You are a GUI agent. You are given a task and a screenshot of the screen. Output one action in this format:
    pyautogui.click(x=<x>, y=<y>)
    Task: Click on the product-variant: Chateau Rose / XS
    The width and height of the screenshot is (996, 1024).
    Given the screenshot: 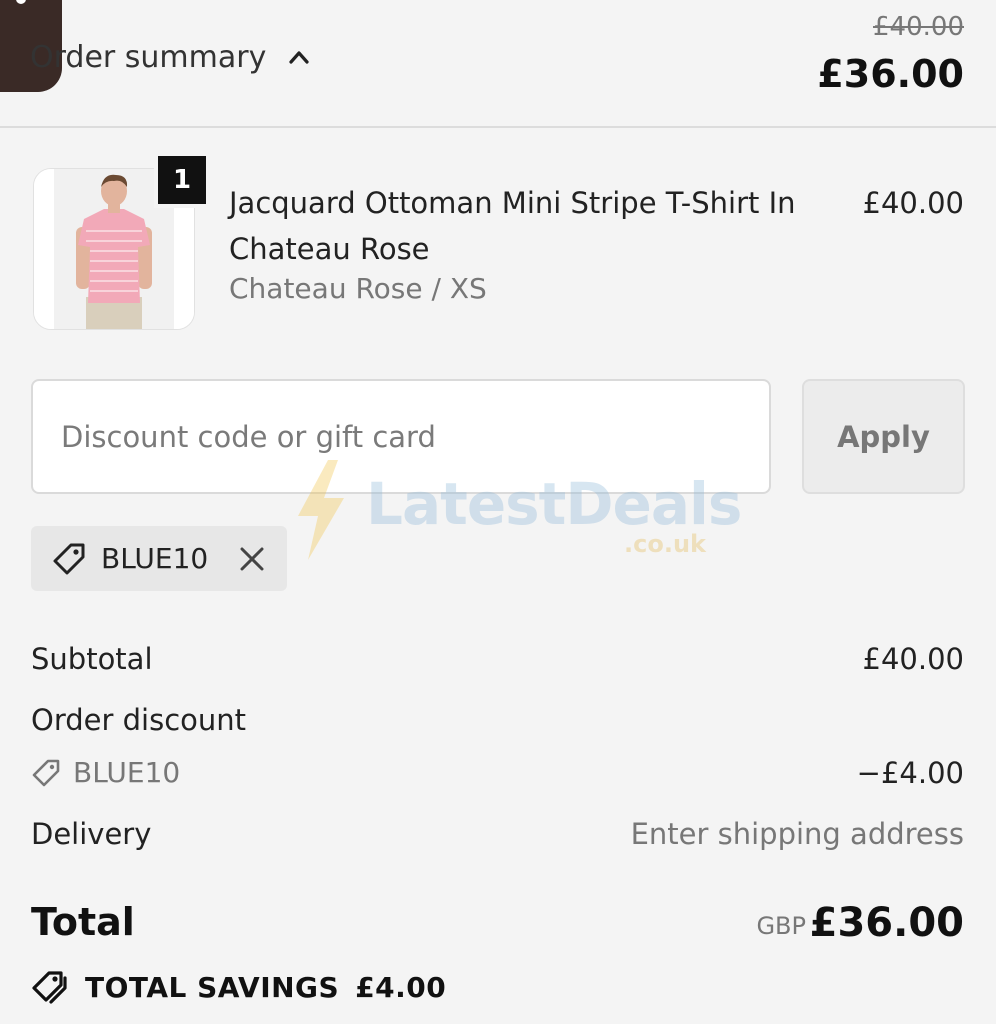 What is the action you would take?
    pyautogui.click(x=358, y=288)
    